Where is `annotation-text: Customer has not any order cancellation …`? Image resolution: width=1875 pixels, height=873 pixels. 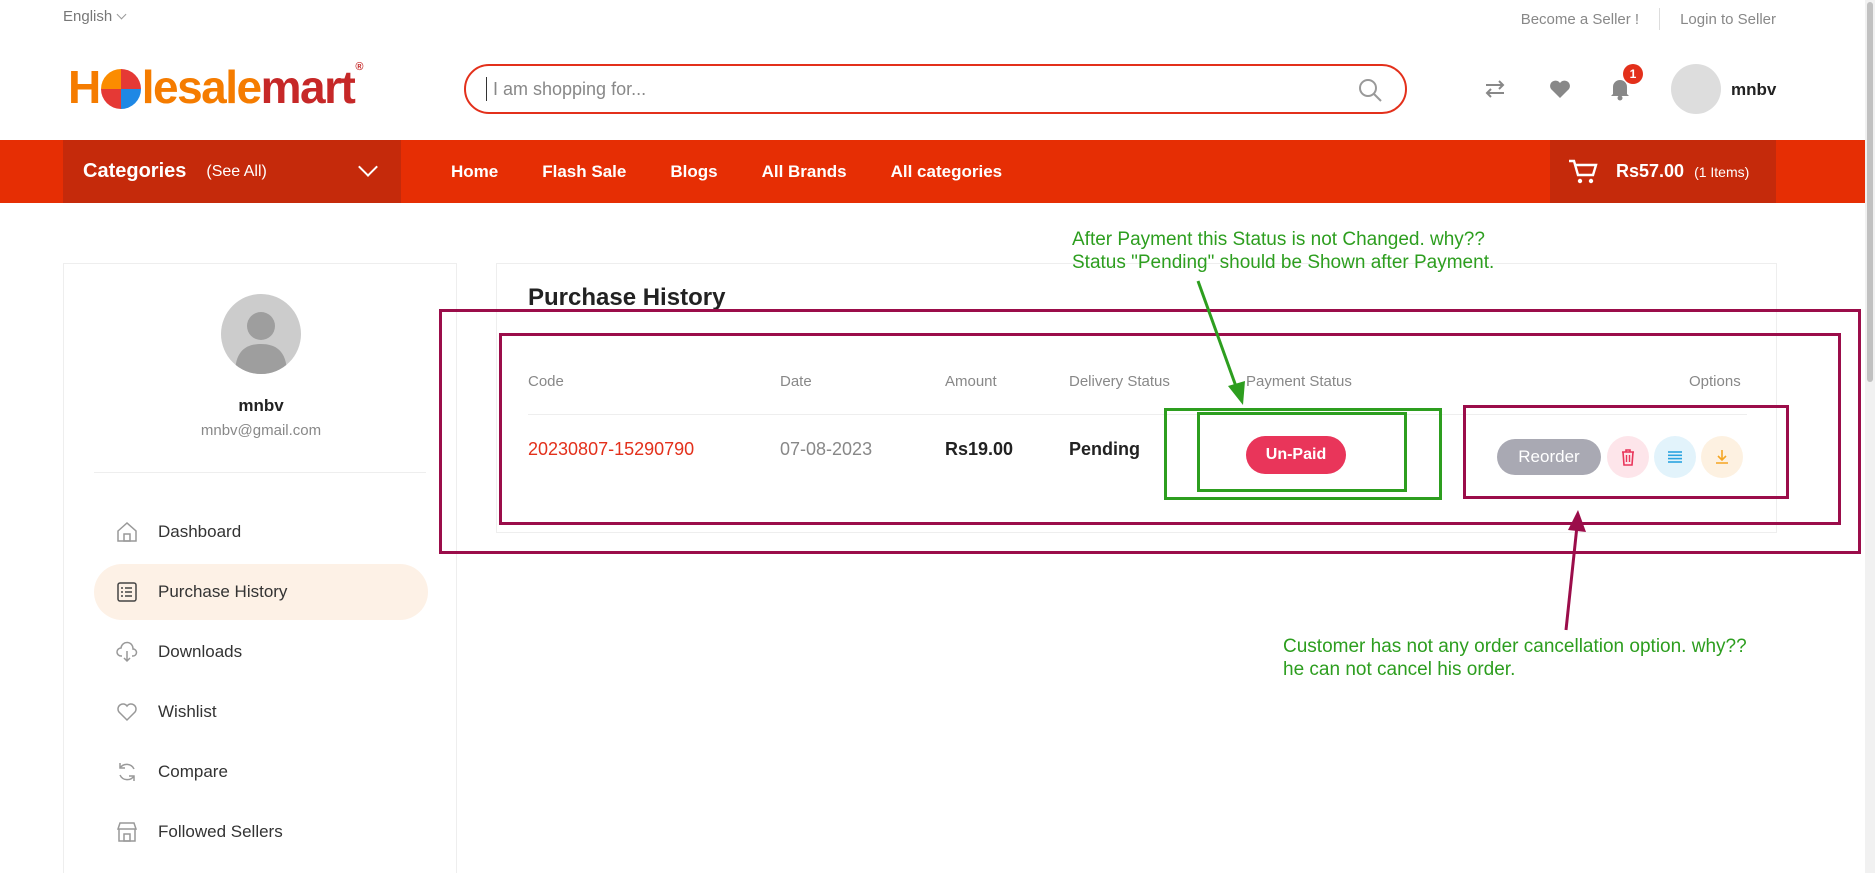
annotation-text: Customer has not any order cancellation … is located at coordinates (1515, 646).